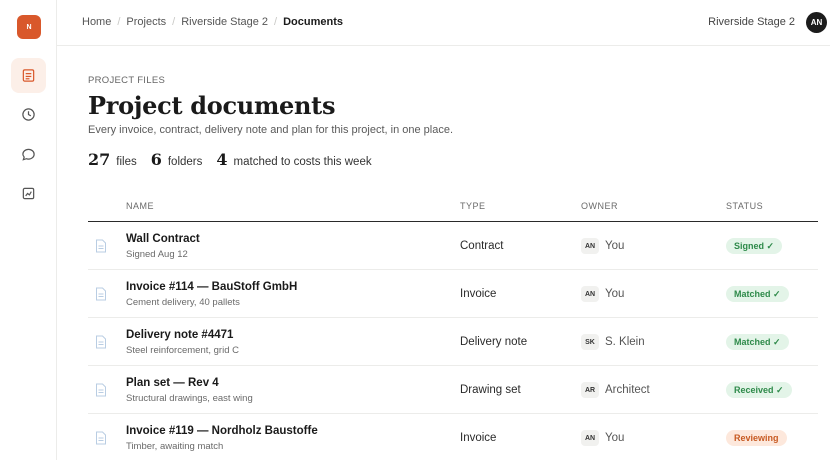 This screenshot has width=830, height=460. What do you see at coordinates (189, 398) in the screenshot?
I see `document-subtitle: Structural drawings, east wing` at bounding box center [189, 398].